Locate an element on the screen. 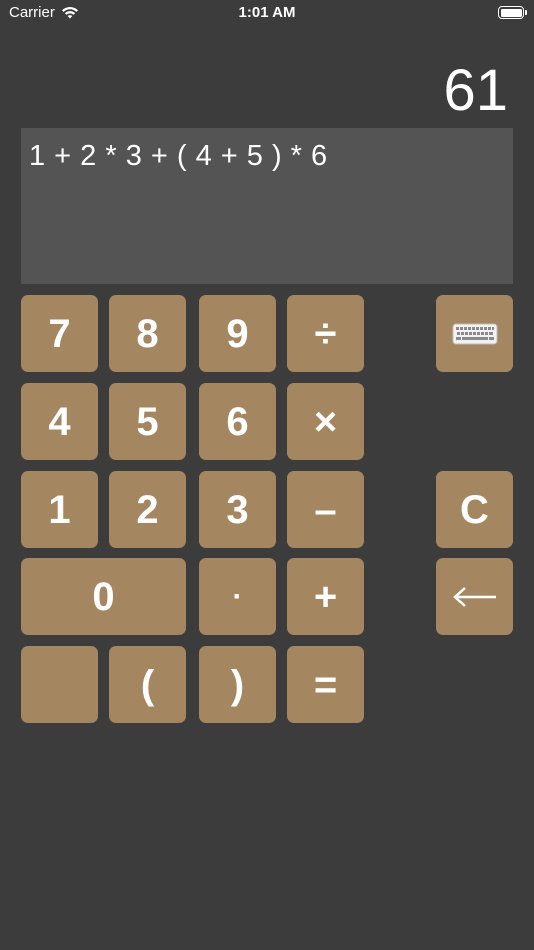 This screenshot has width=534, height=950. status-time: 1:01 AM is located at coordinates (267, 12).